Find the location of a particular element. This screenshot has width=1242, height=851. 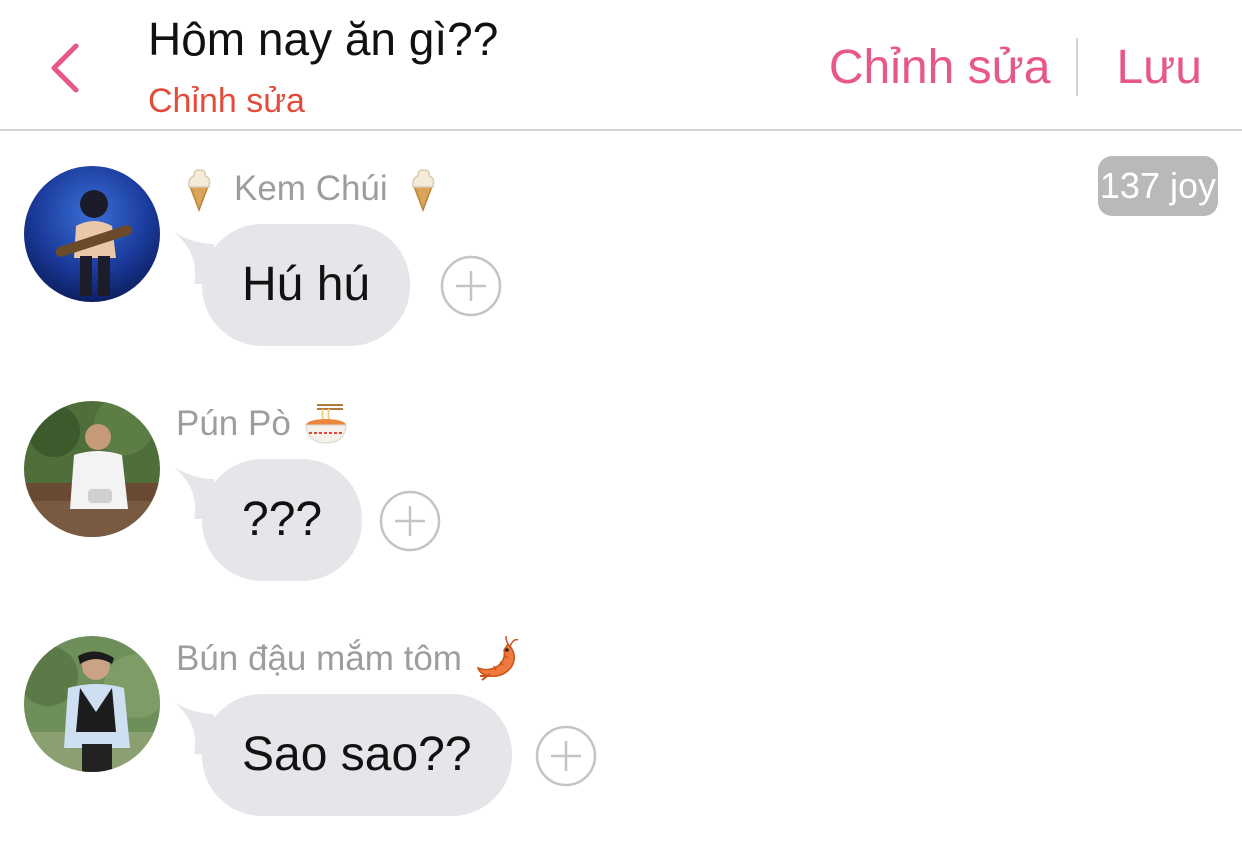

header-actions: Chỉnh sửa Lưu is located at coordinates (1015, 67).